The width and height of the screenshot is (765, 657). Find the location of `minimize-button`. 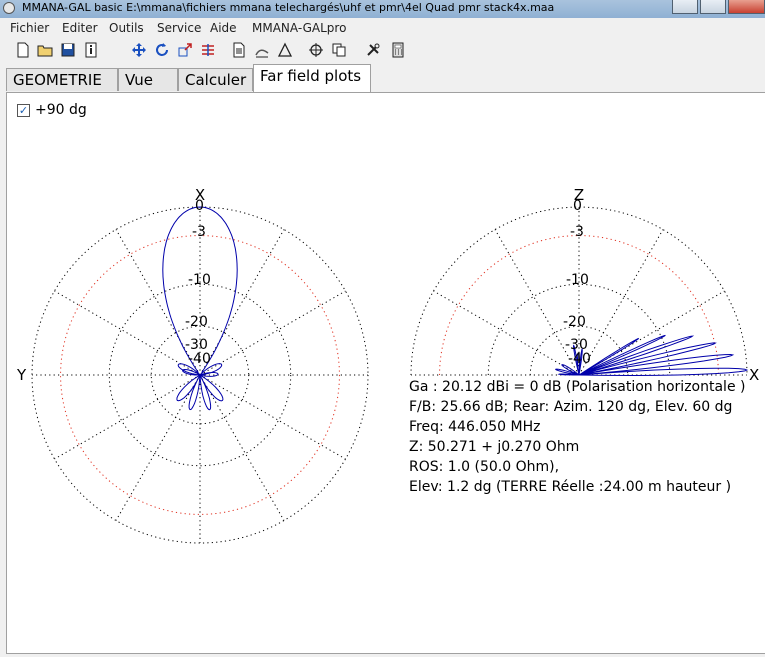

minimize-button is located at coordinates (685, 7).